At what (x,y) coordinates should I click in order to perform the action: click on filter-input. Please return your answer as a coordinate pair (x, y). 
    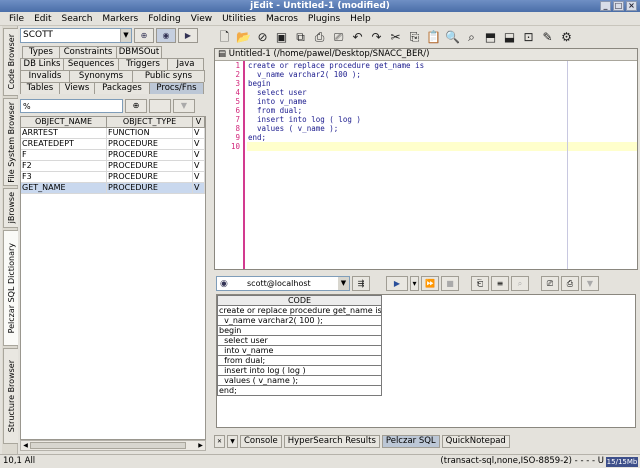
    Looking at the image, I should click on (71, 106).